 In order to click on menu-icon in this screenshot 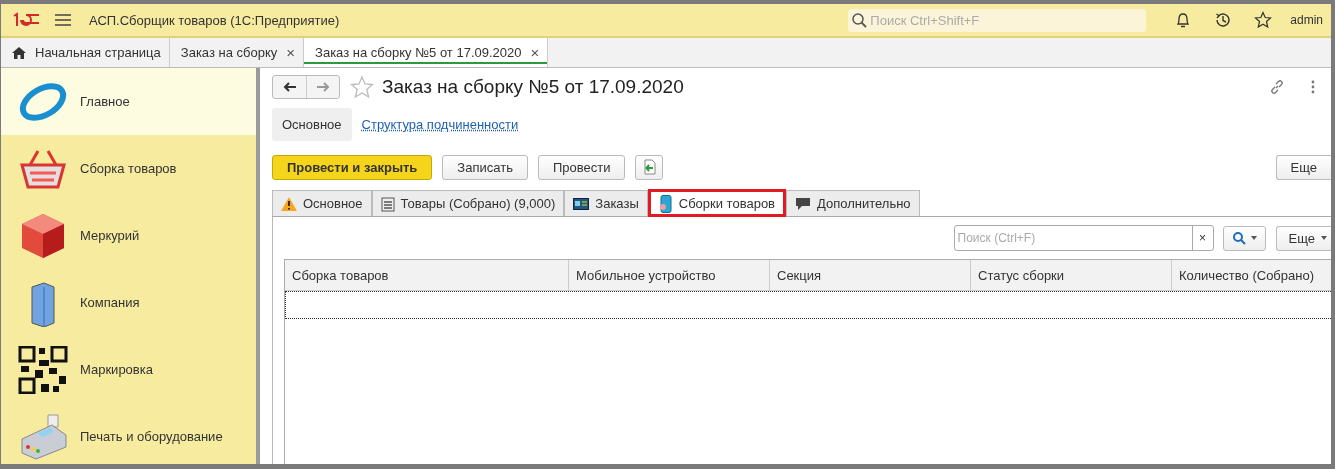, I will do `click(63, 20)`.